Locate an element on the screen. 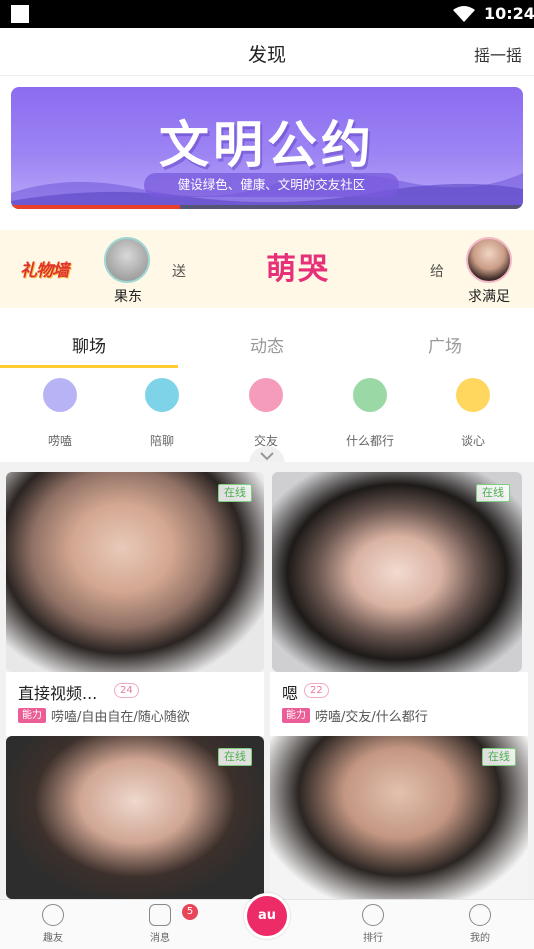 This screenshot has width=534, height=949. gift-wall: 礼物墙 果东 送 萌哭 给 求满足 is located at coordinates (267, 269).